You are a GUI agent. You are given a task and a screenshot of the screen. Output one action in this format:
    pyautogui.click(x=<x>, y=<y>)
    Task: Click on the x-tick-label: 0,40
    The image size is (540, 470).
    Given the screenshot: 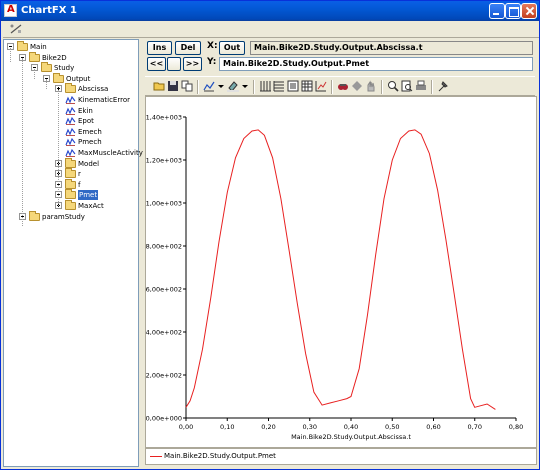 What is the action you would take?
    pyautogui.click(x=351, y=427)
    